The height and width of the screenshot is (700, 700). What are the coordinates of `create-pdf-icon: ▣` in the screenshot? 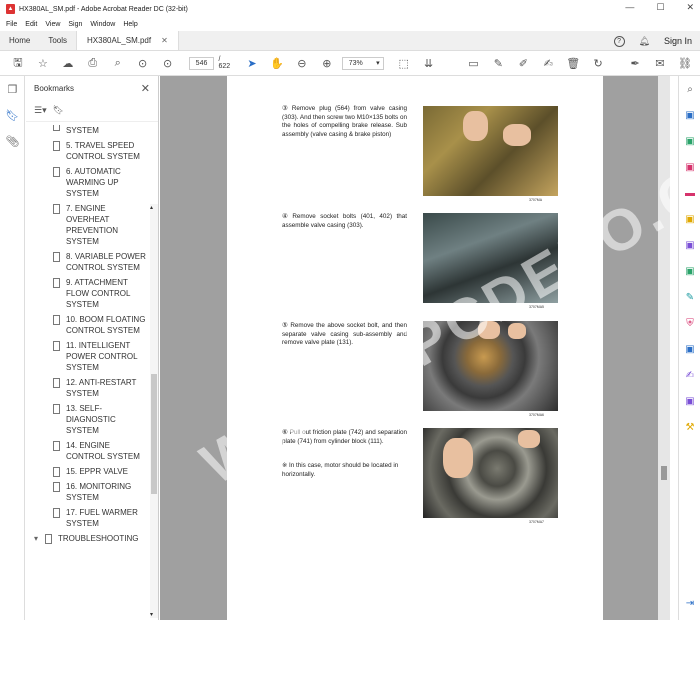 It's located at (689, 141).